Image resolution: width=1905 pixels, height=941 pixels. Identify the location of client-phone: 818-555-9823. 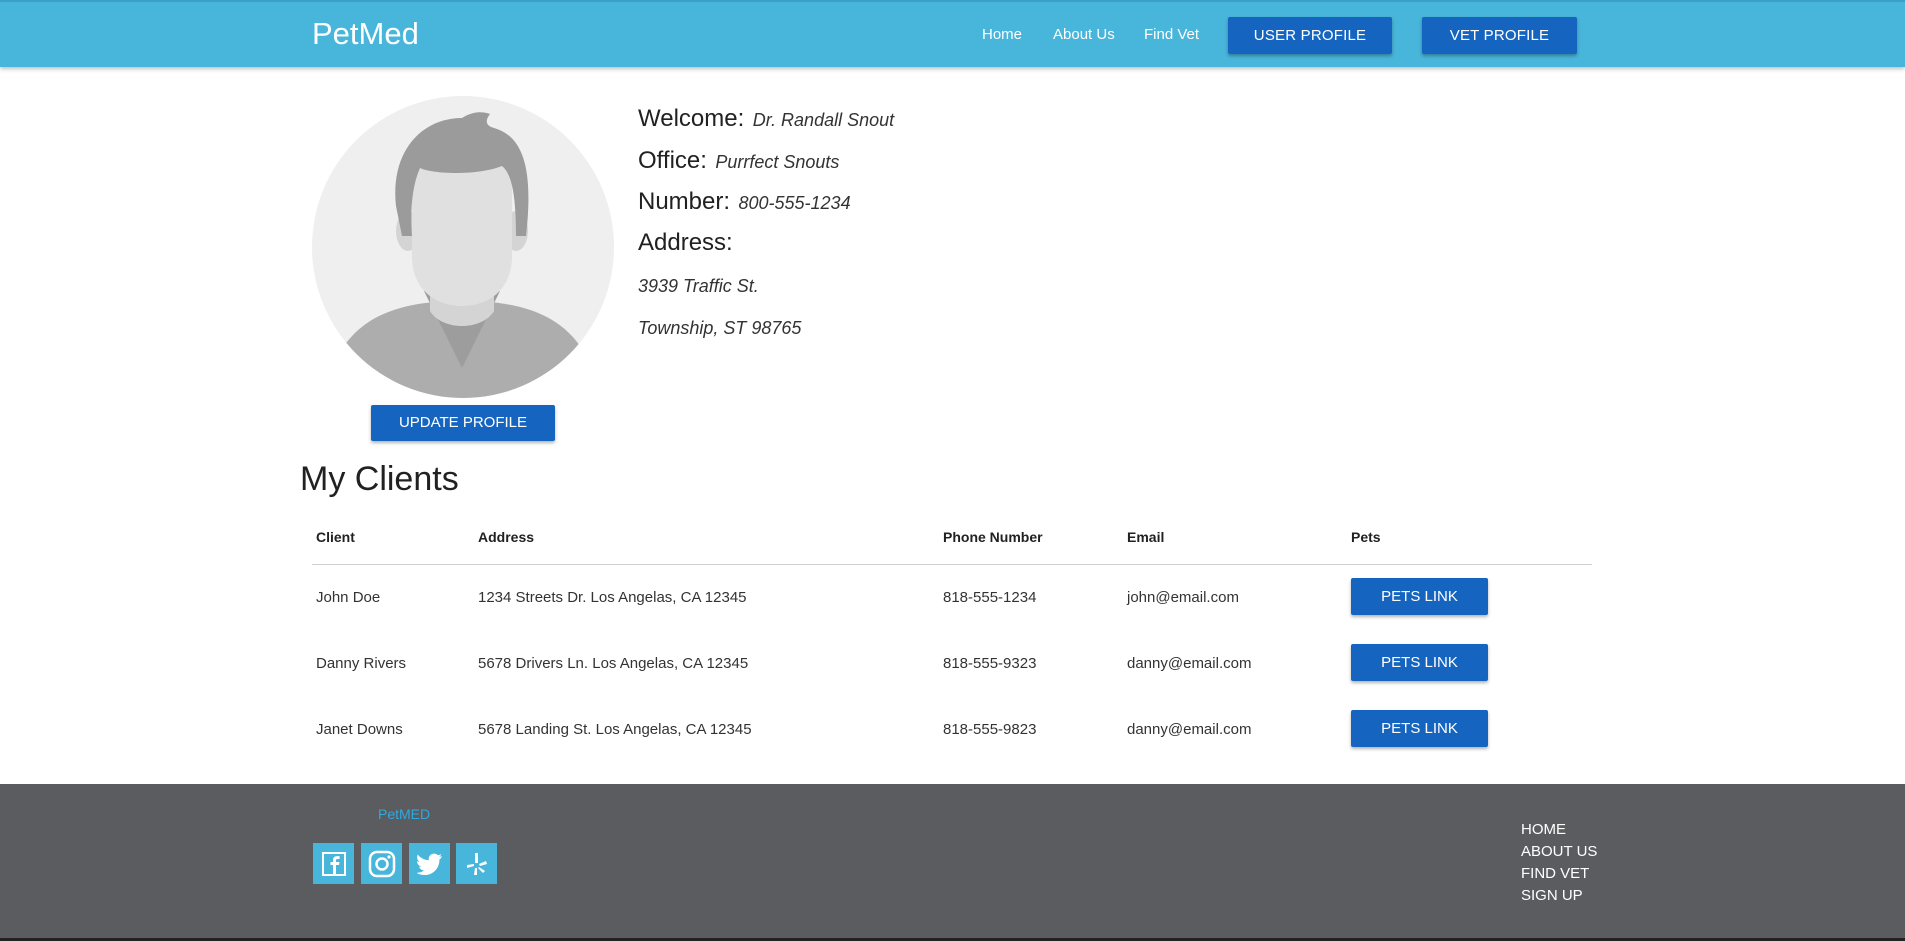
(990, 729).